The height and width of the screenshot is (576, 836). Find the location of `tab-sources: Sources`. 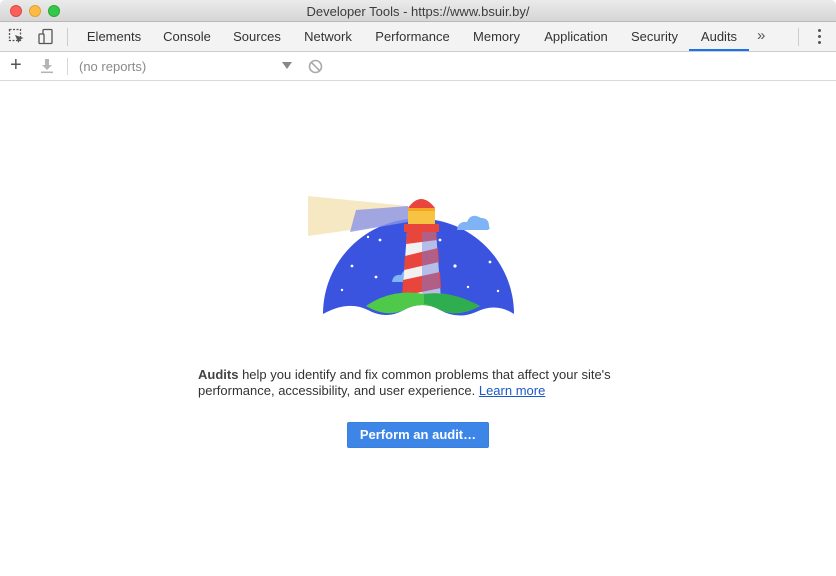

tab-sources: Sources is located at coordinates (257, 36).